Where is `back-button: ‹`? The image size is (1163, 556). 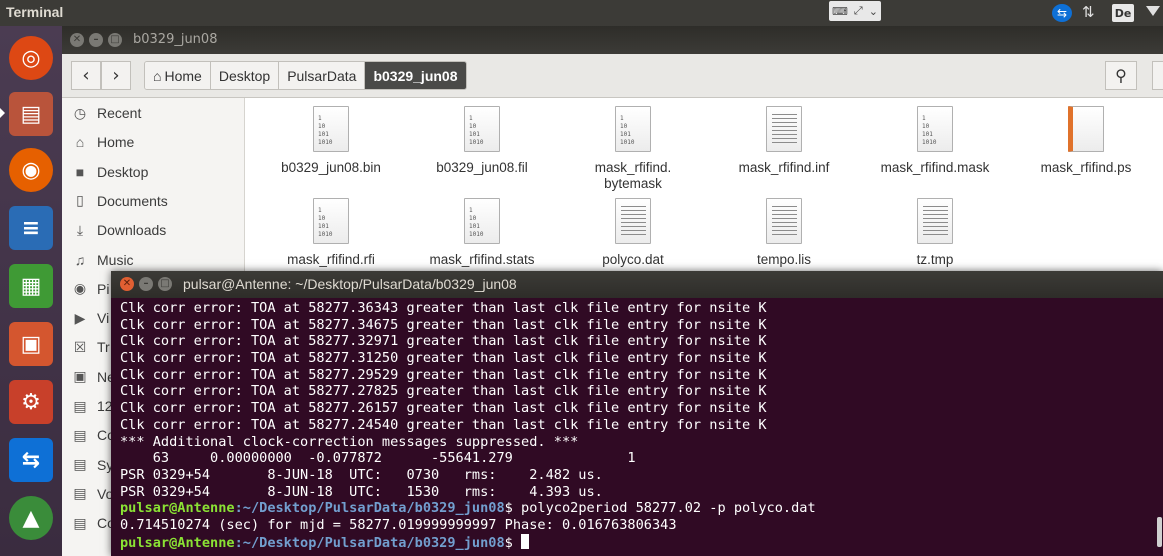
back-button: ‹ is located at coordinates (86, 75).